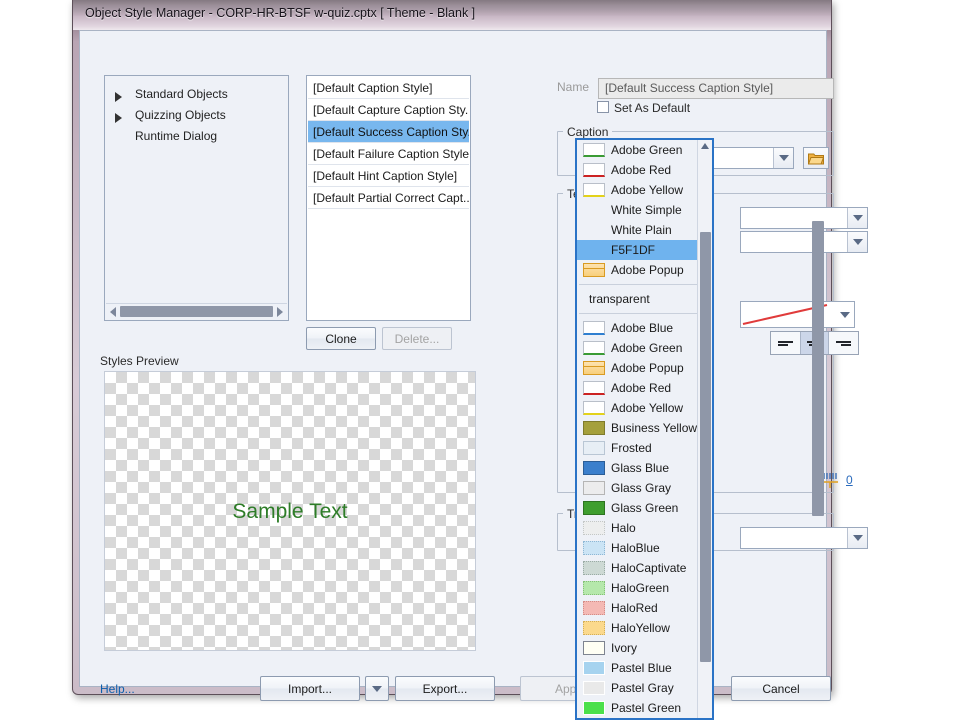 The height and width of the screenshot is (720, 960). I want to click on dropdown-item-label: Ivory, so click(624, 648).